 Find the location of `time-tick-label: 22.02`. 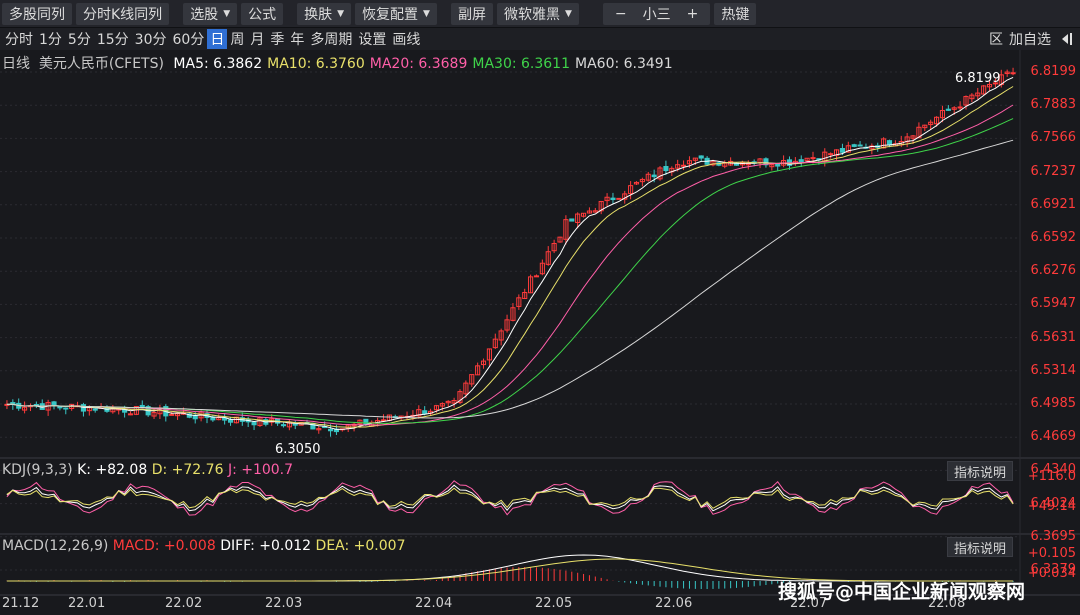

time-tick-label: 22.02 is located at coordinates (184, 603).